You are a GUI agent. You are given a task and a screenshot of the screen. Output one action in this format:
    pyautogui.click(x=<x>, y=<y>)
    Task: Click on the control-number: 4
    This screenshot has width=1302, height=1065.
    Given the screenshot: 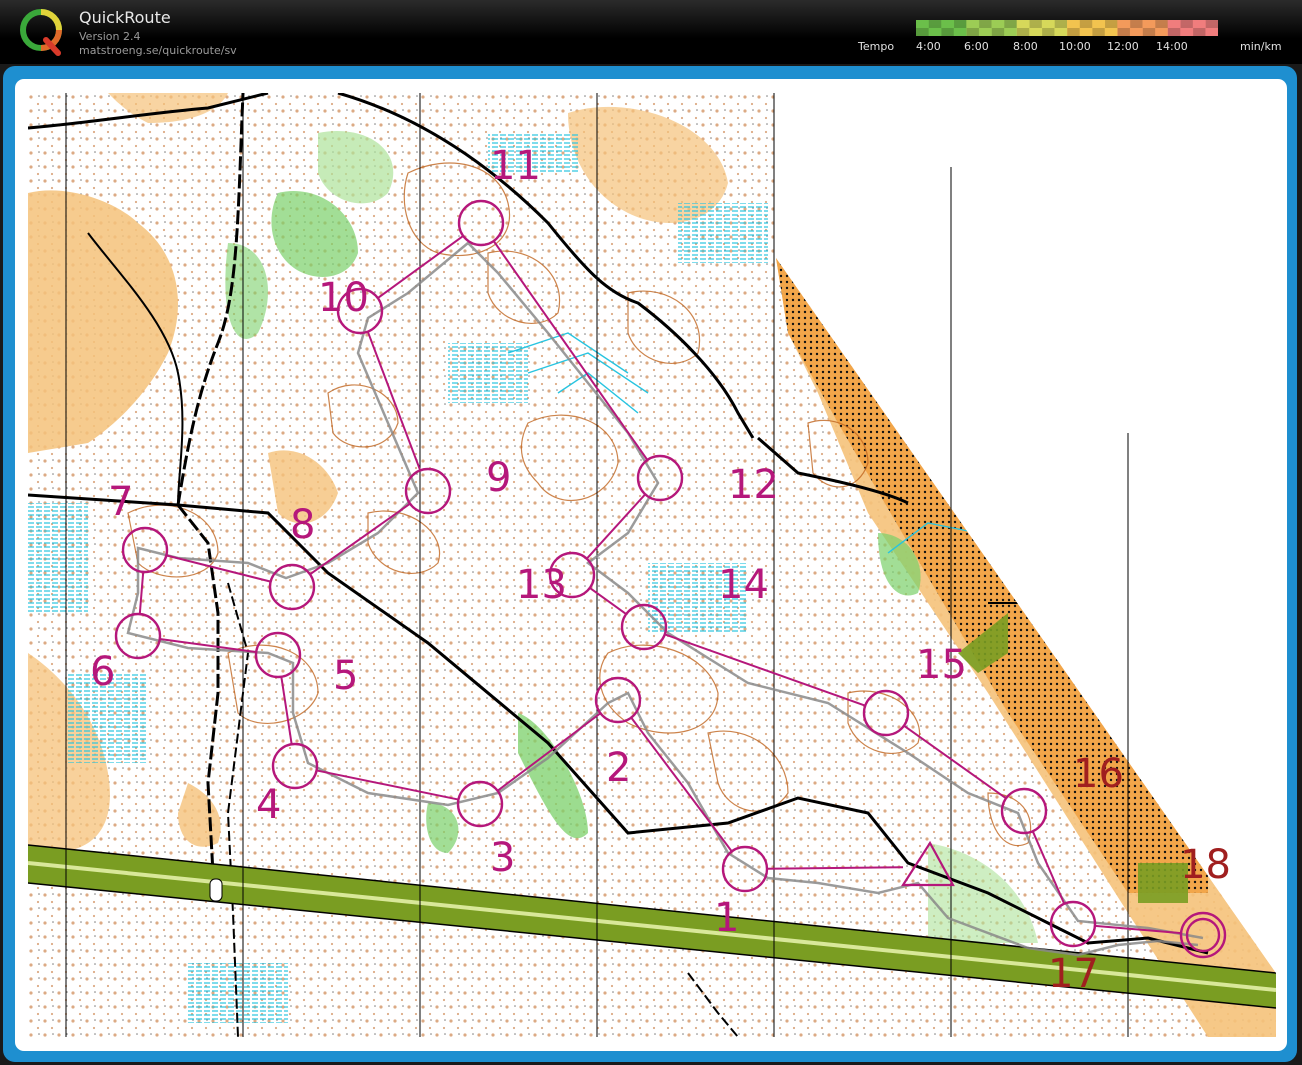 What is the action you would take?
    pyautogui.click(x=268, y=805)
    